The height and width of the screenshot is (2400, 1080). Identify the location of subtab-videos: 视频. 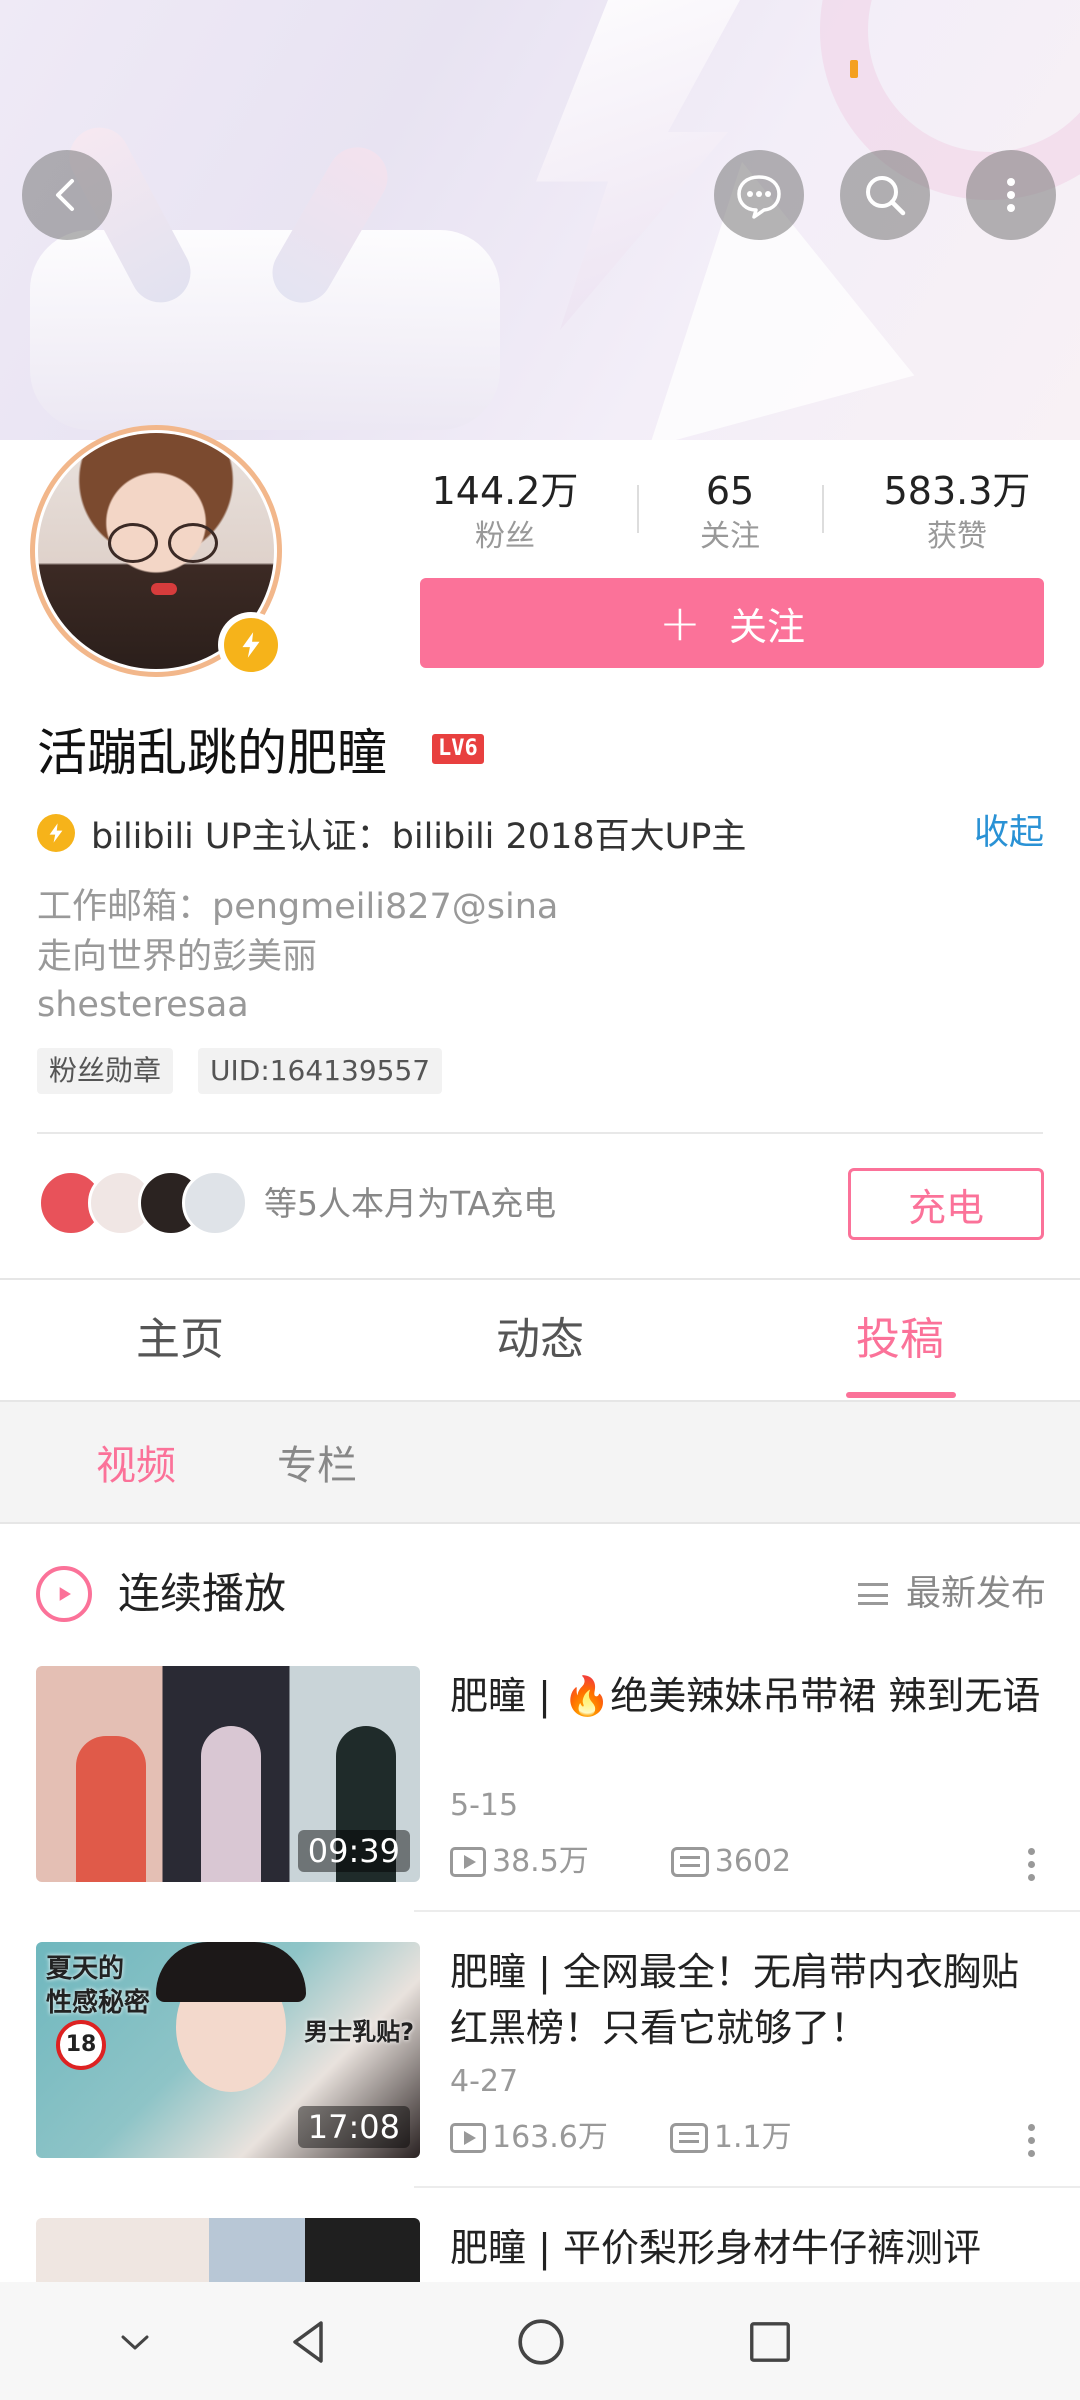
(136, 1466).